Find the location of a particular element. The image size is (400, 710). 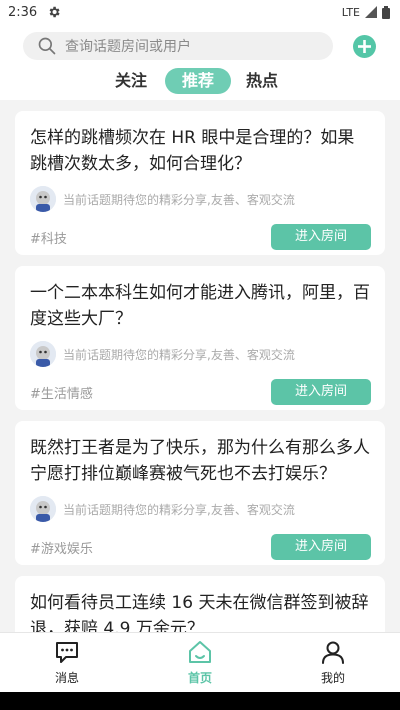

tab-hot: 热点 is located at coordinates (262, 81).